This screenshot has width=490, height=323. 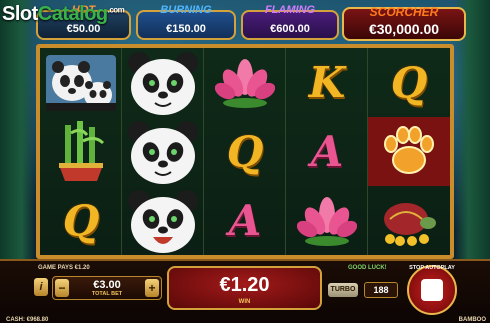 What do you see at coordinates (244, 285) in the screenshot?
I see `win-value: €1.20` at bounding box center [244, 285].